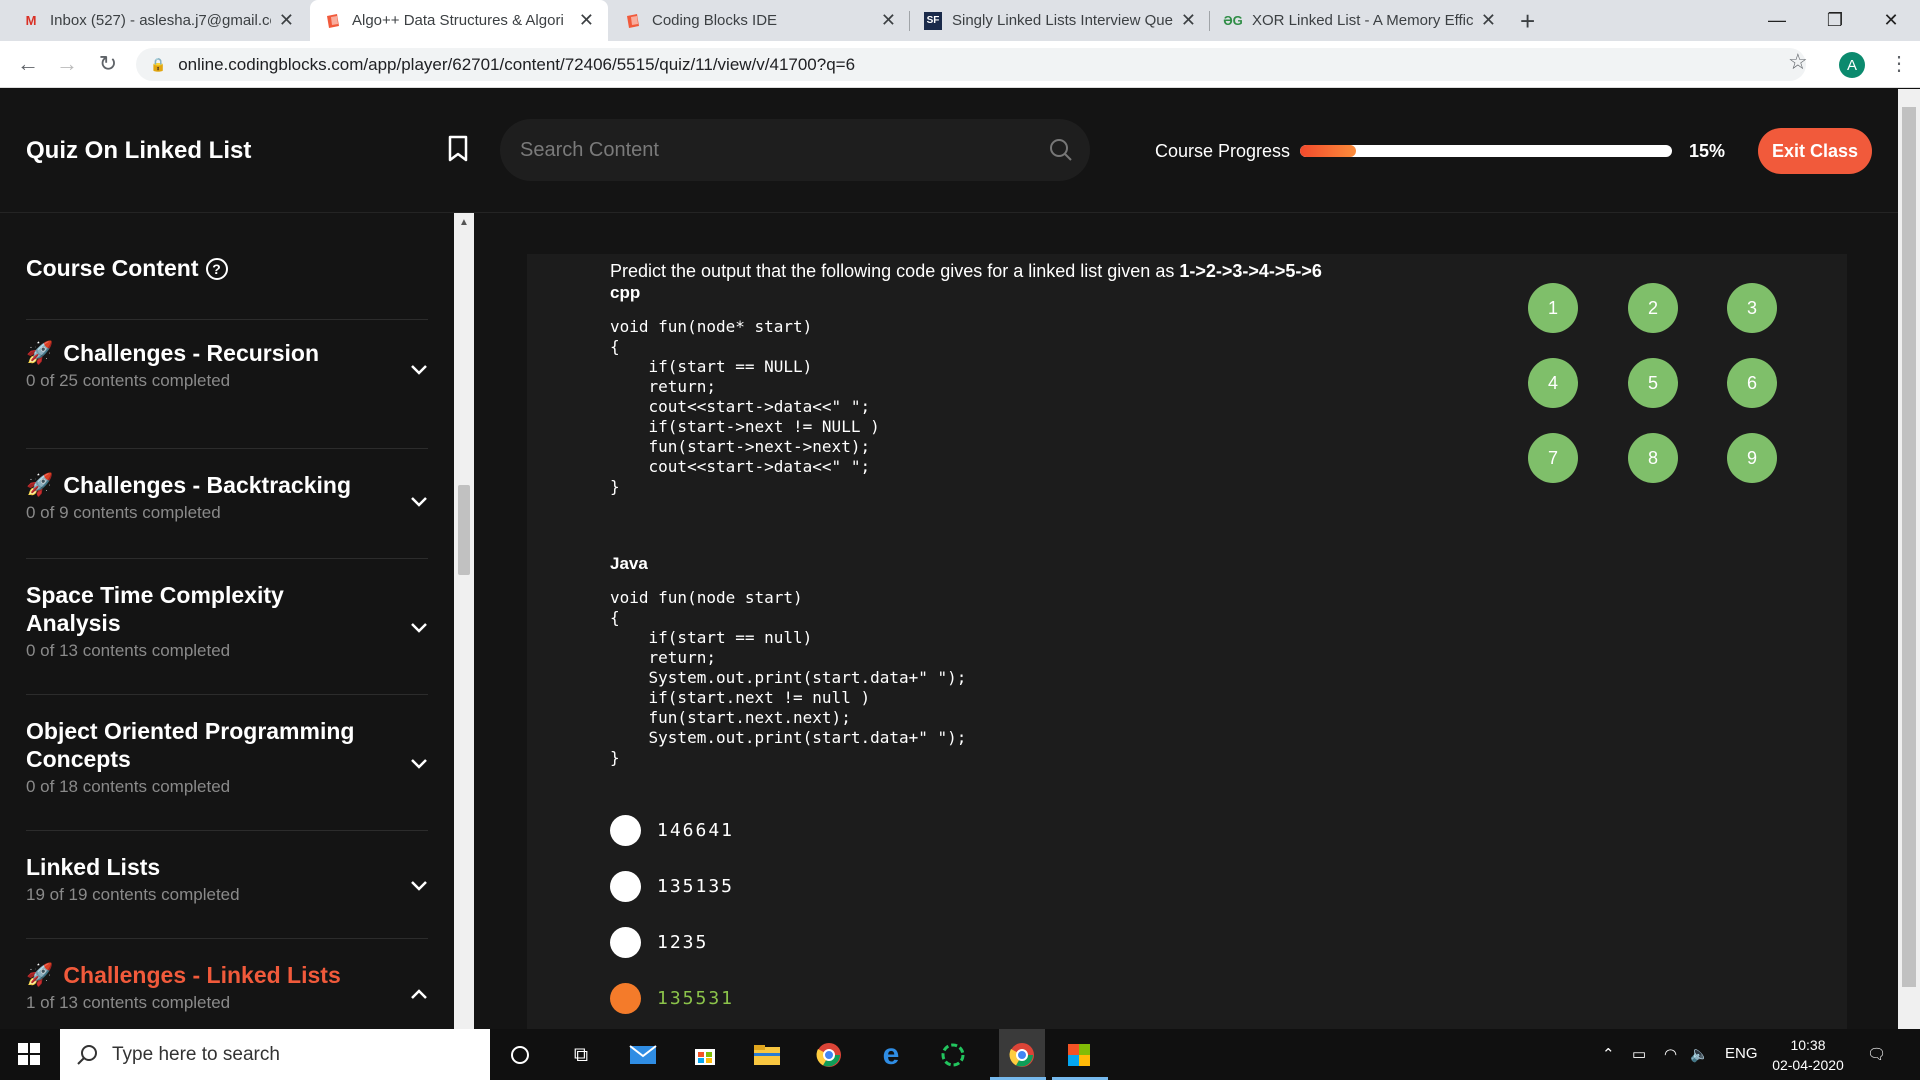 The width and height of the screenshot is (1920, 1080). What do you see at coordinates (1022, 1054) in the screenshot?
I see `chrome-profile-icon` at bounding box center [1022, 1054].